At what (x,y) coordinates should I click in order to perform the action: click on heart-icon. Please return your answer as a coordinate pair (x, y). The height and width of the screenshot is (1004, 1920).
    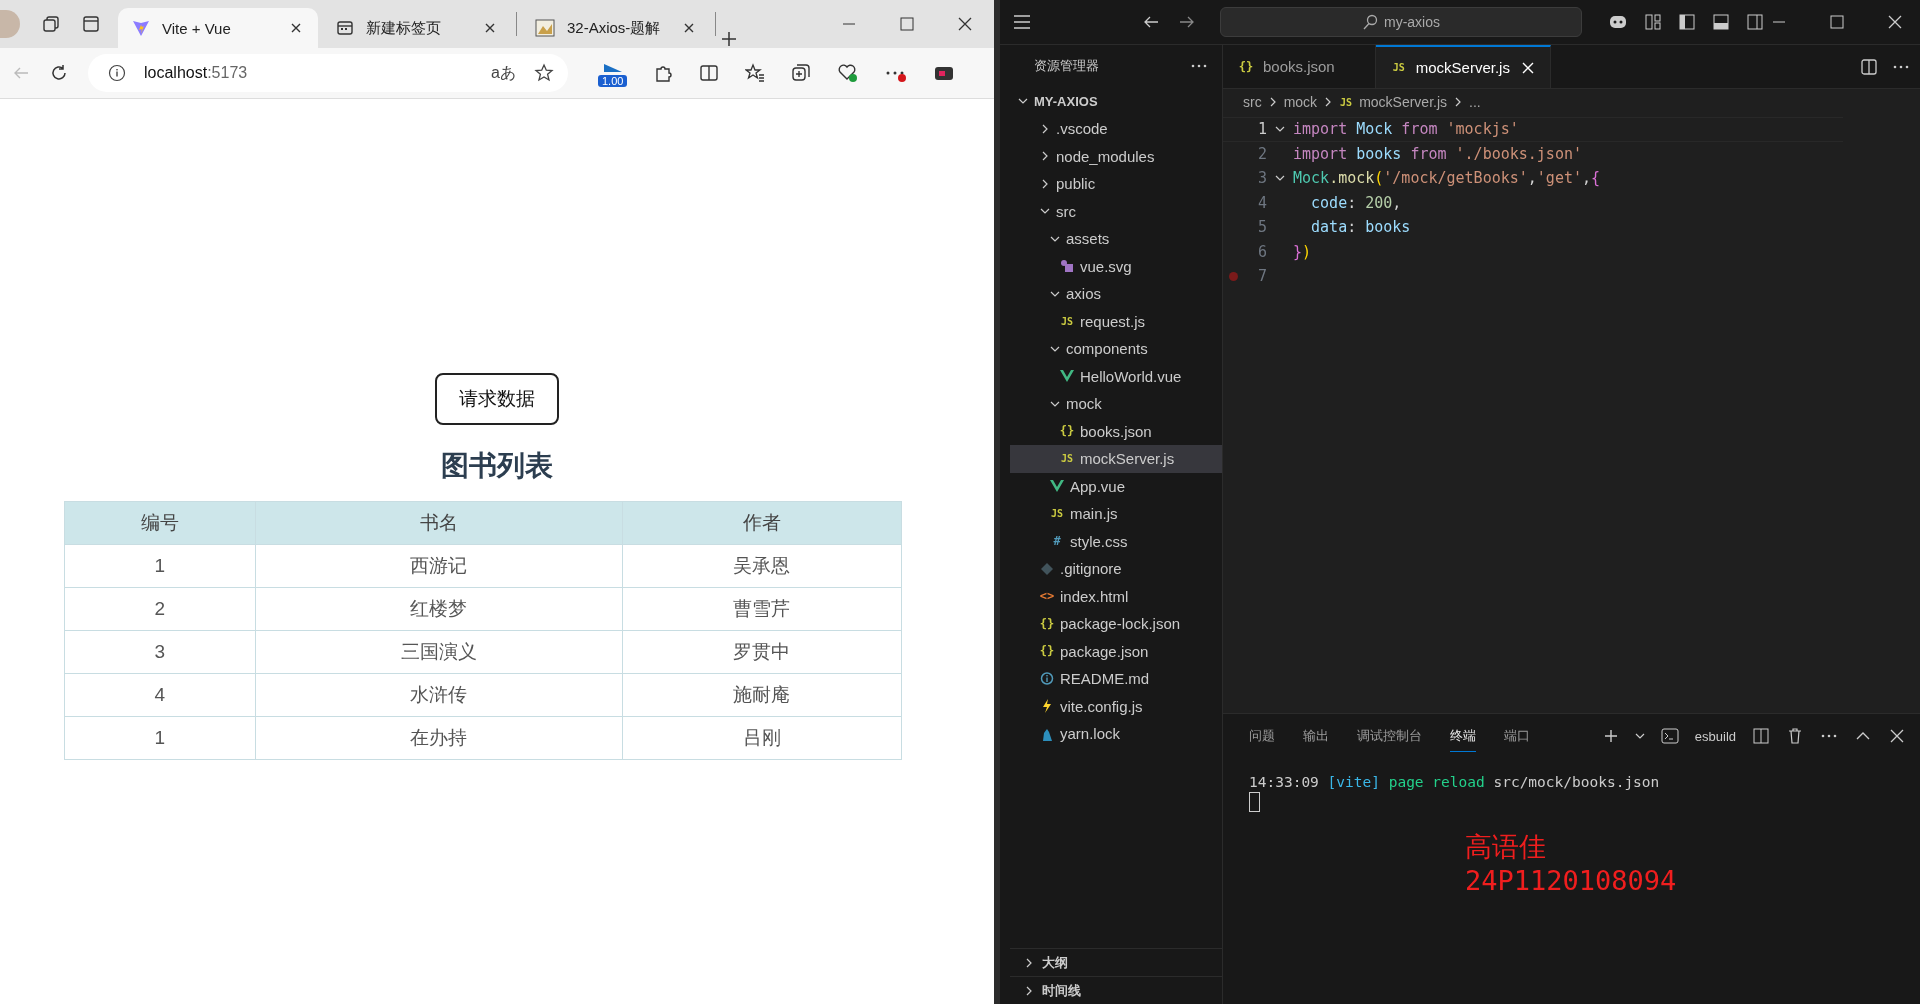
    Looking at the image, I should click on (848, 73).